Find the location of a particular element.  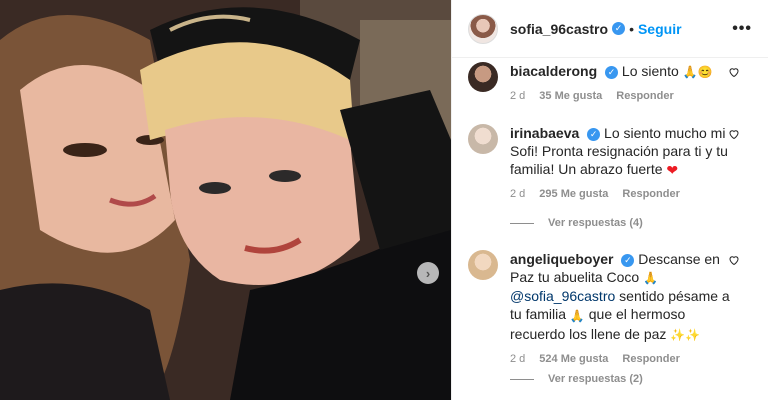

comment-meta: 2 d 35 Me gusta Responder is located at coordinates (624, 96).